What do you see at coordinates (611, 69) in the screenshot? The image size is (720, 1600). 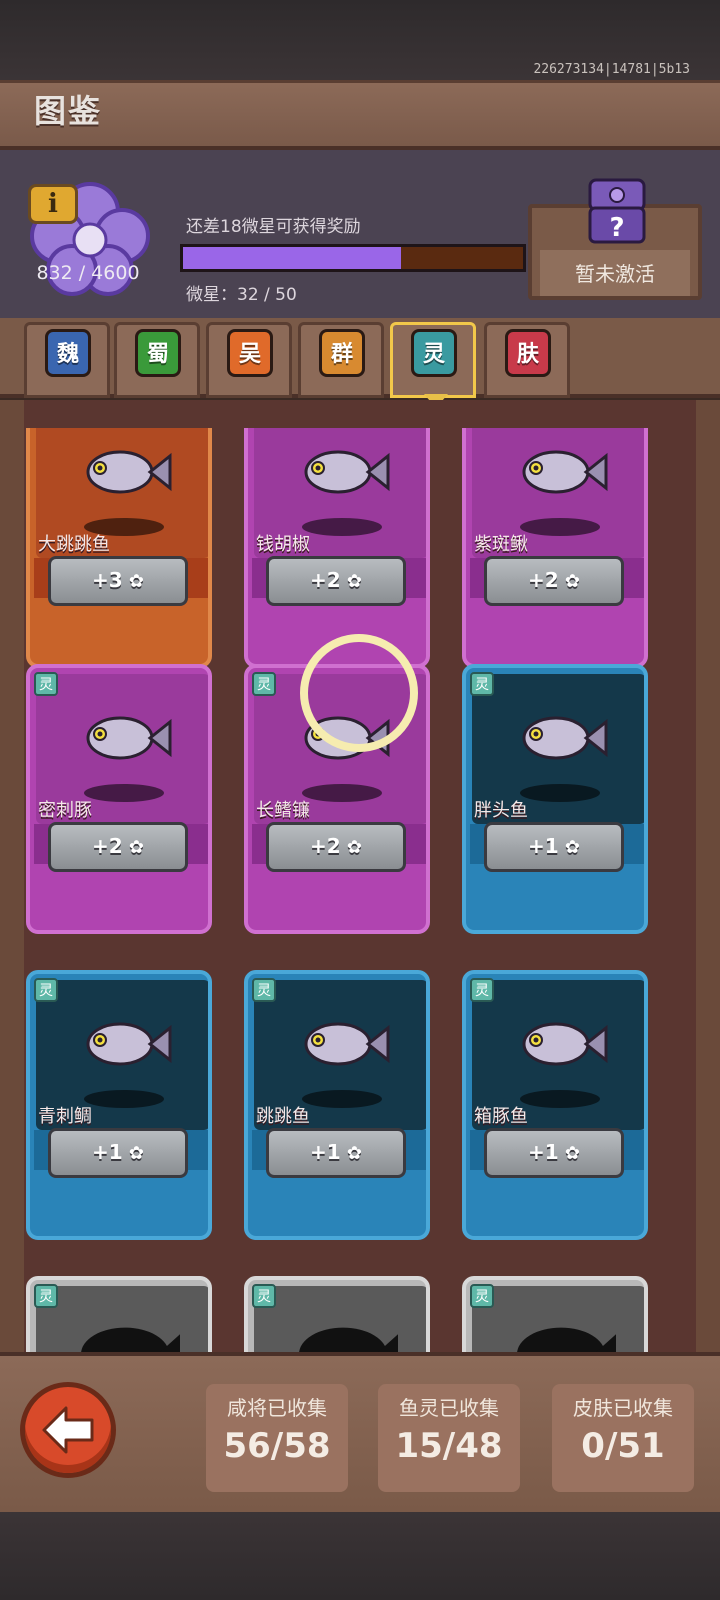 I see `build-id: 226273134|14781|5b13` at bounding box center [611, 69].